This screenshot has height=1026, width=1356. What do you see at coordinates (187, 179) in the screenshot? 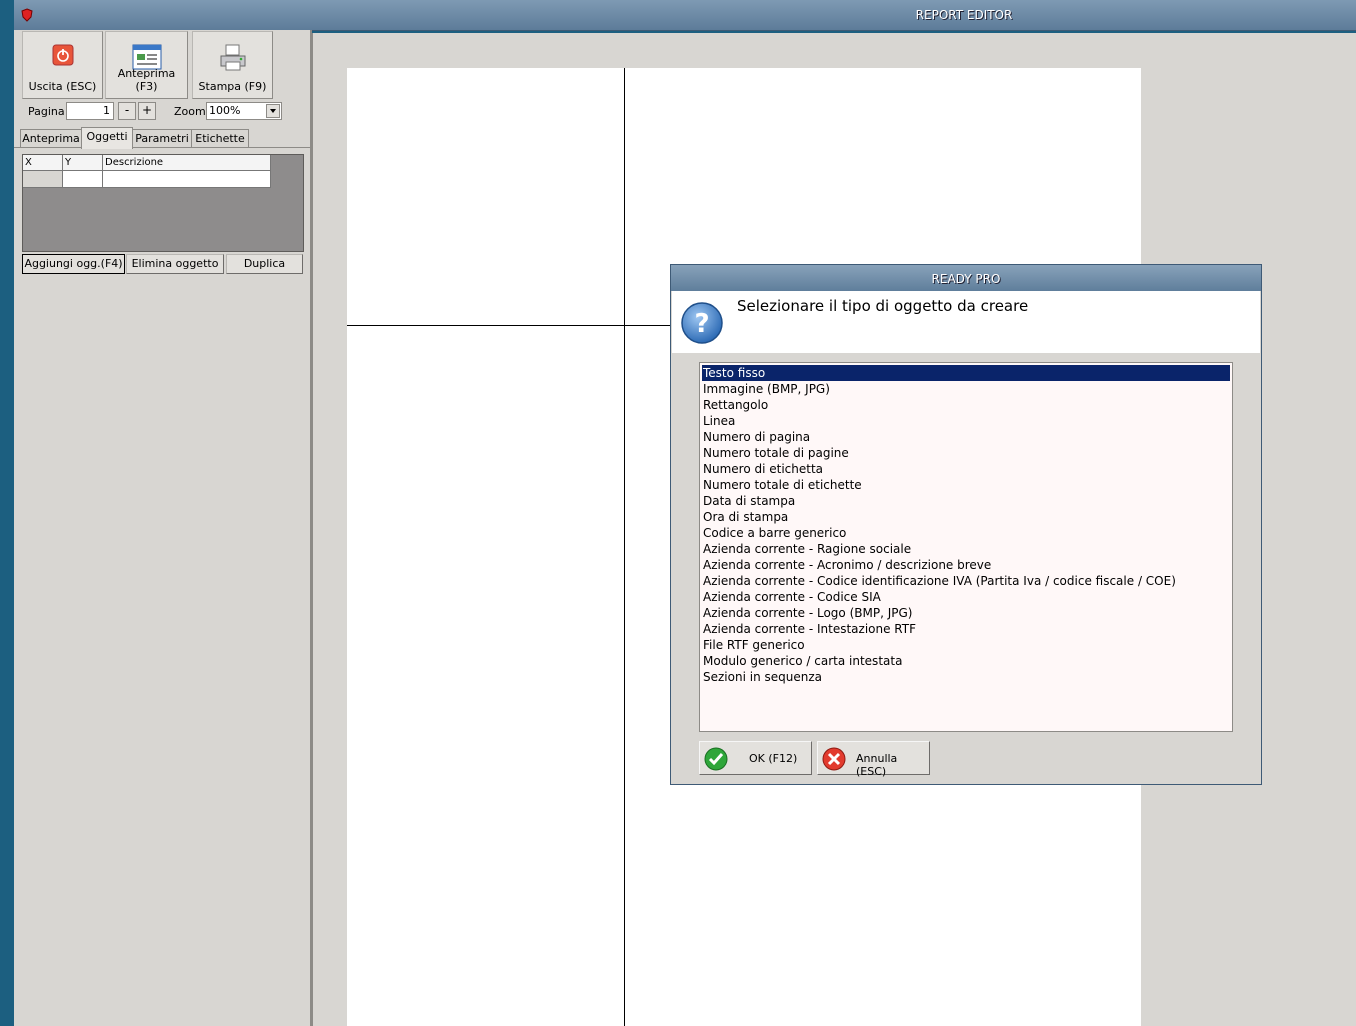
I see `row-cell-descrizione` at bounding box center [187, 179].